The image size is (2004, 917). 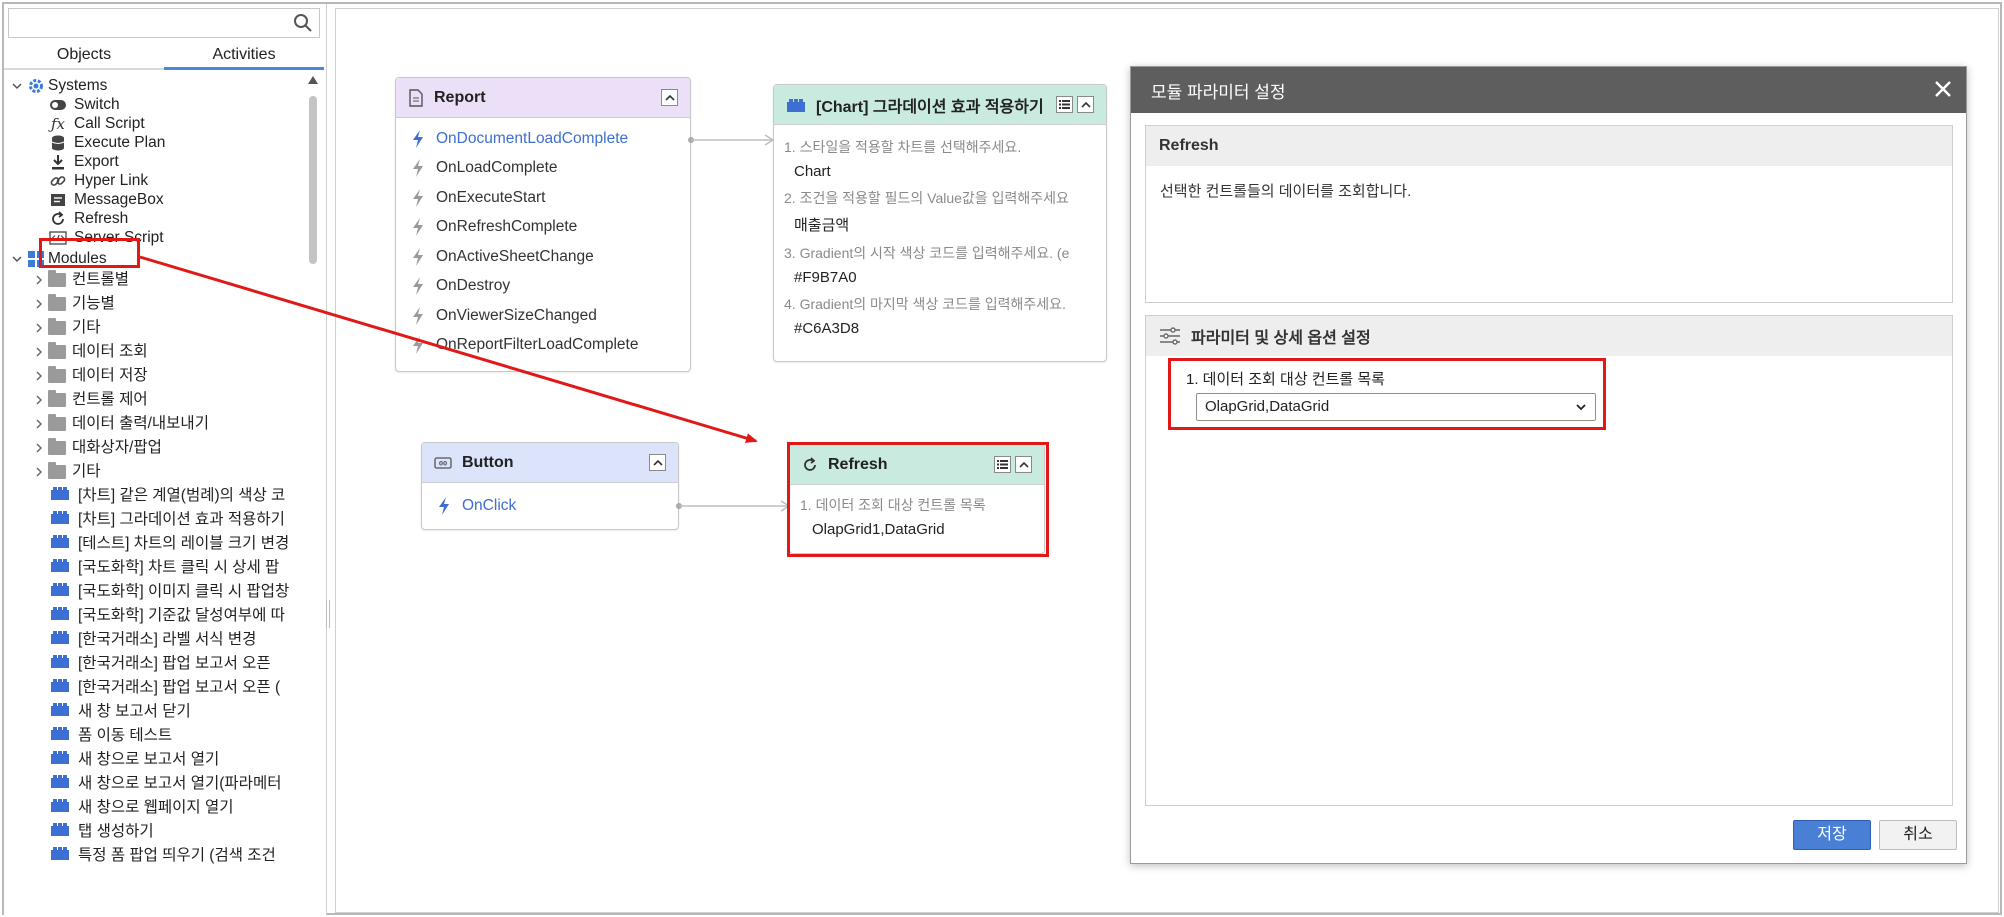 I want to click on tab-objects: Objects, so click(x=84, y=55).